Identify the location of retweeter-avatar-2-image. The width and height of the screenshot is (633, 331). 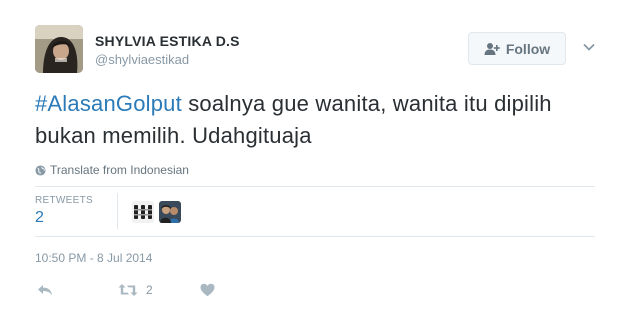
(170, 212).